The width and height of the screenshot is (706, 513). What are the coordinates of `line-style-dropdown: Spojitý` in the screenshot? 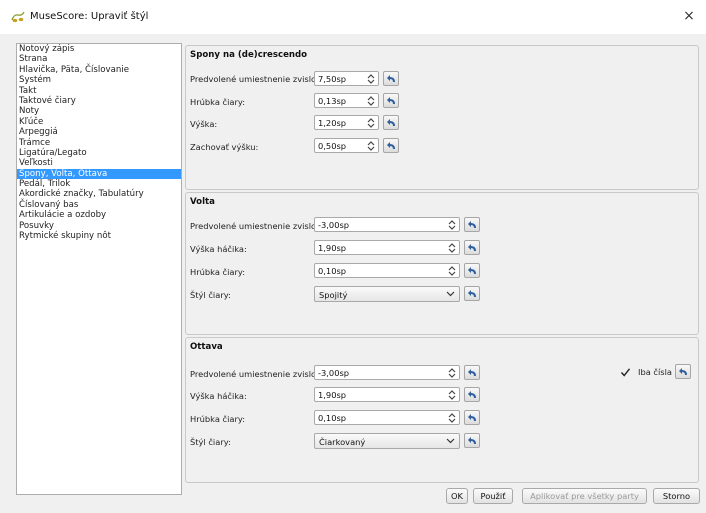 It's located at (387, 294).